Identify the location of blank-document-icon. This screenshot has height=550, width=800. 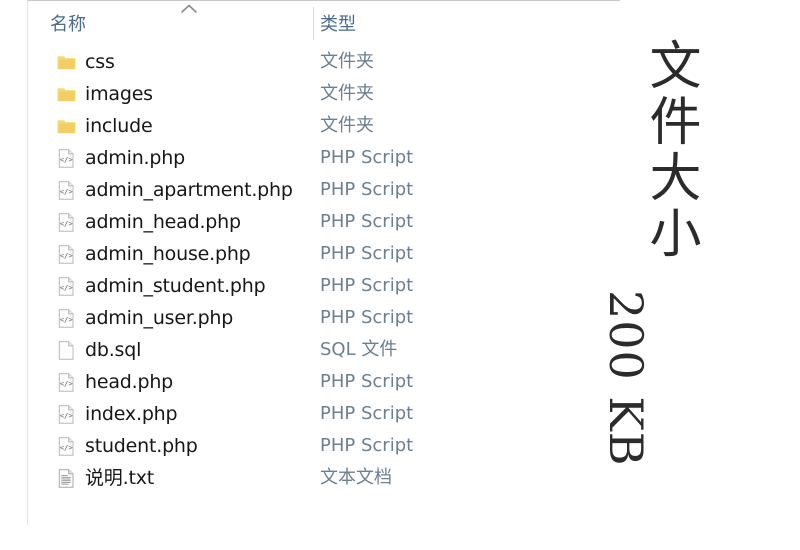
(66, 350).